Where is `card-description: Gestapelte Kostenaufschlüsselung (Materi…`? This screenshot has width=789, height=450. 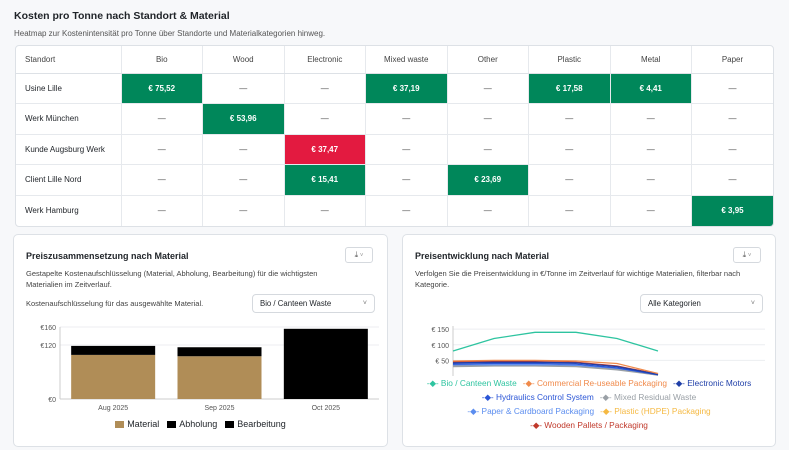
card-description: Gestapelte Kostenaufschlüsselung (Materi… is located at coordinates (172, 279).